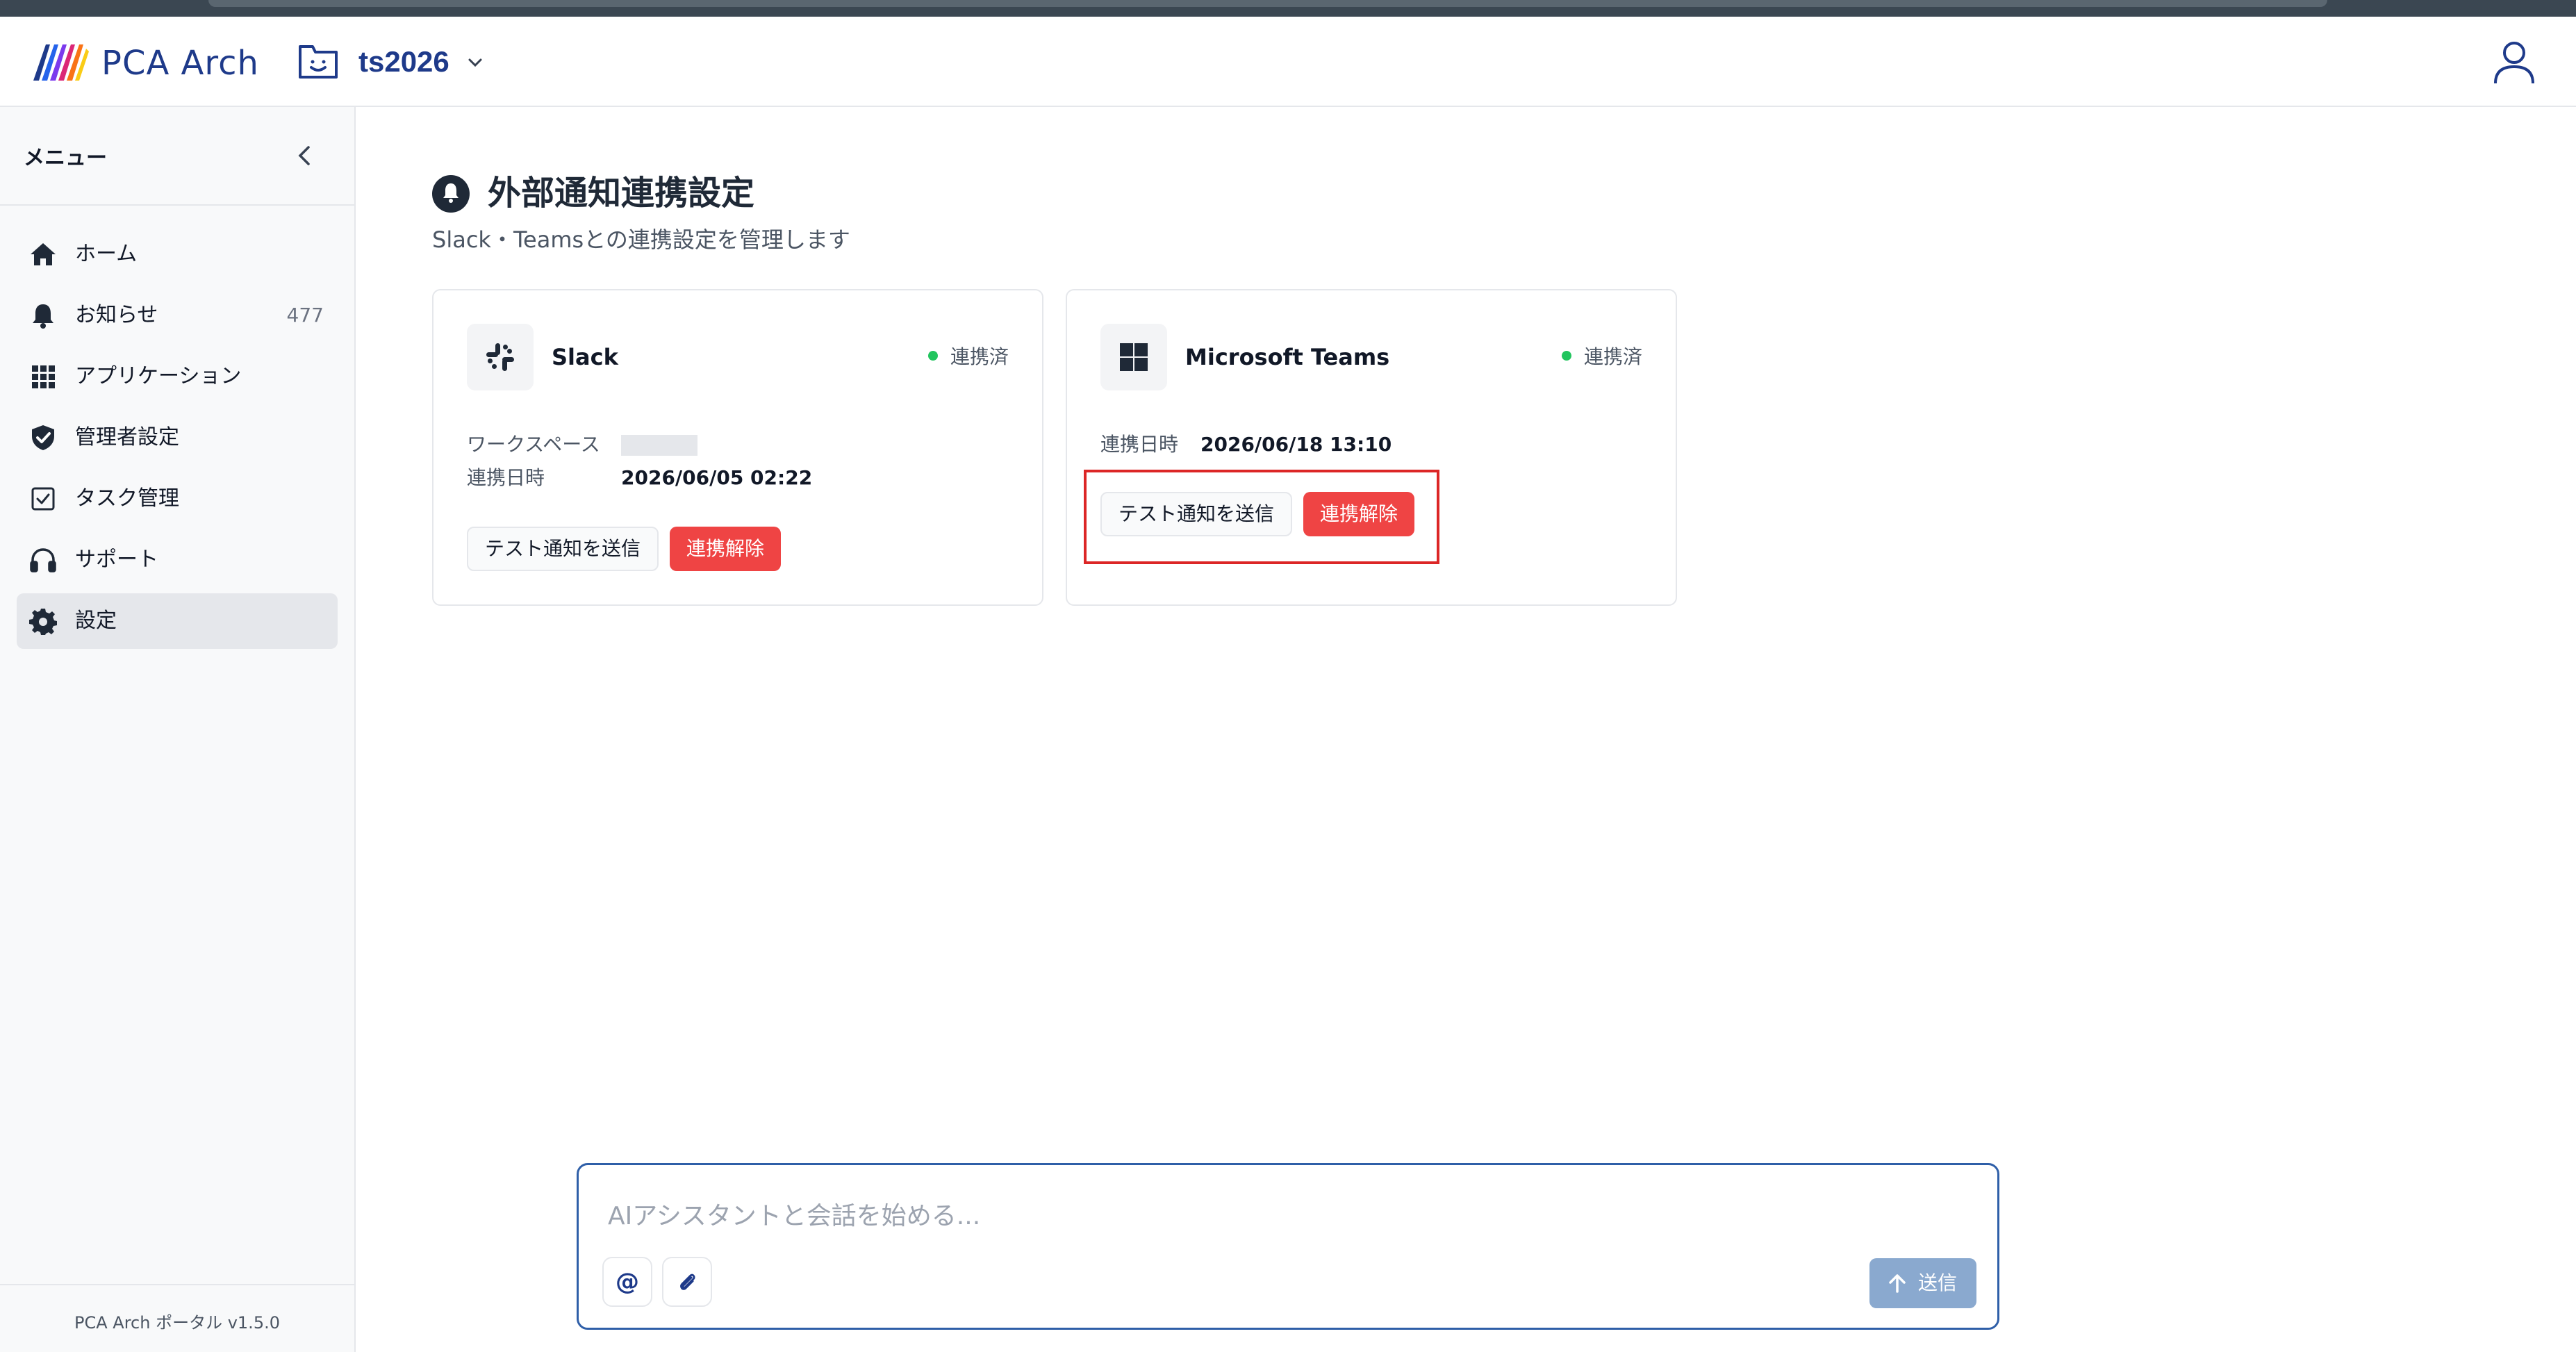 The height and width of the screenshot is (1352, 2576). I want to click on send-label: 送信, so click(1938, 1283).